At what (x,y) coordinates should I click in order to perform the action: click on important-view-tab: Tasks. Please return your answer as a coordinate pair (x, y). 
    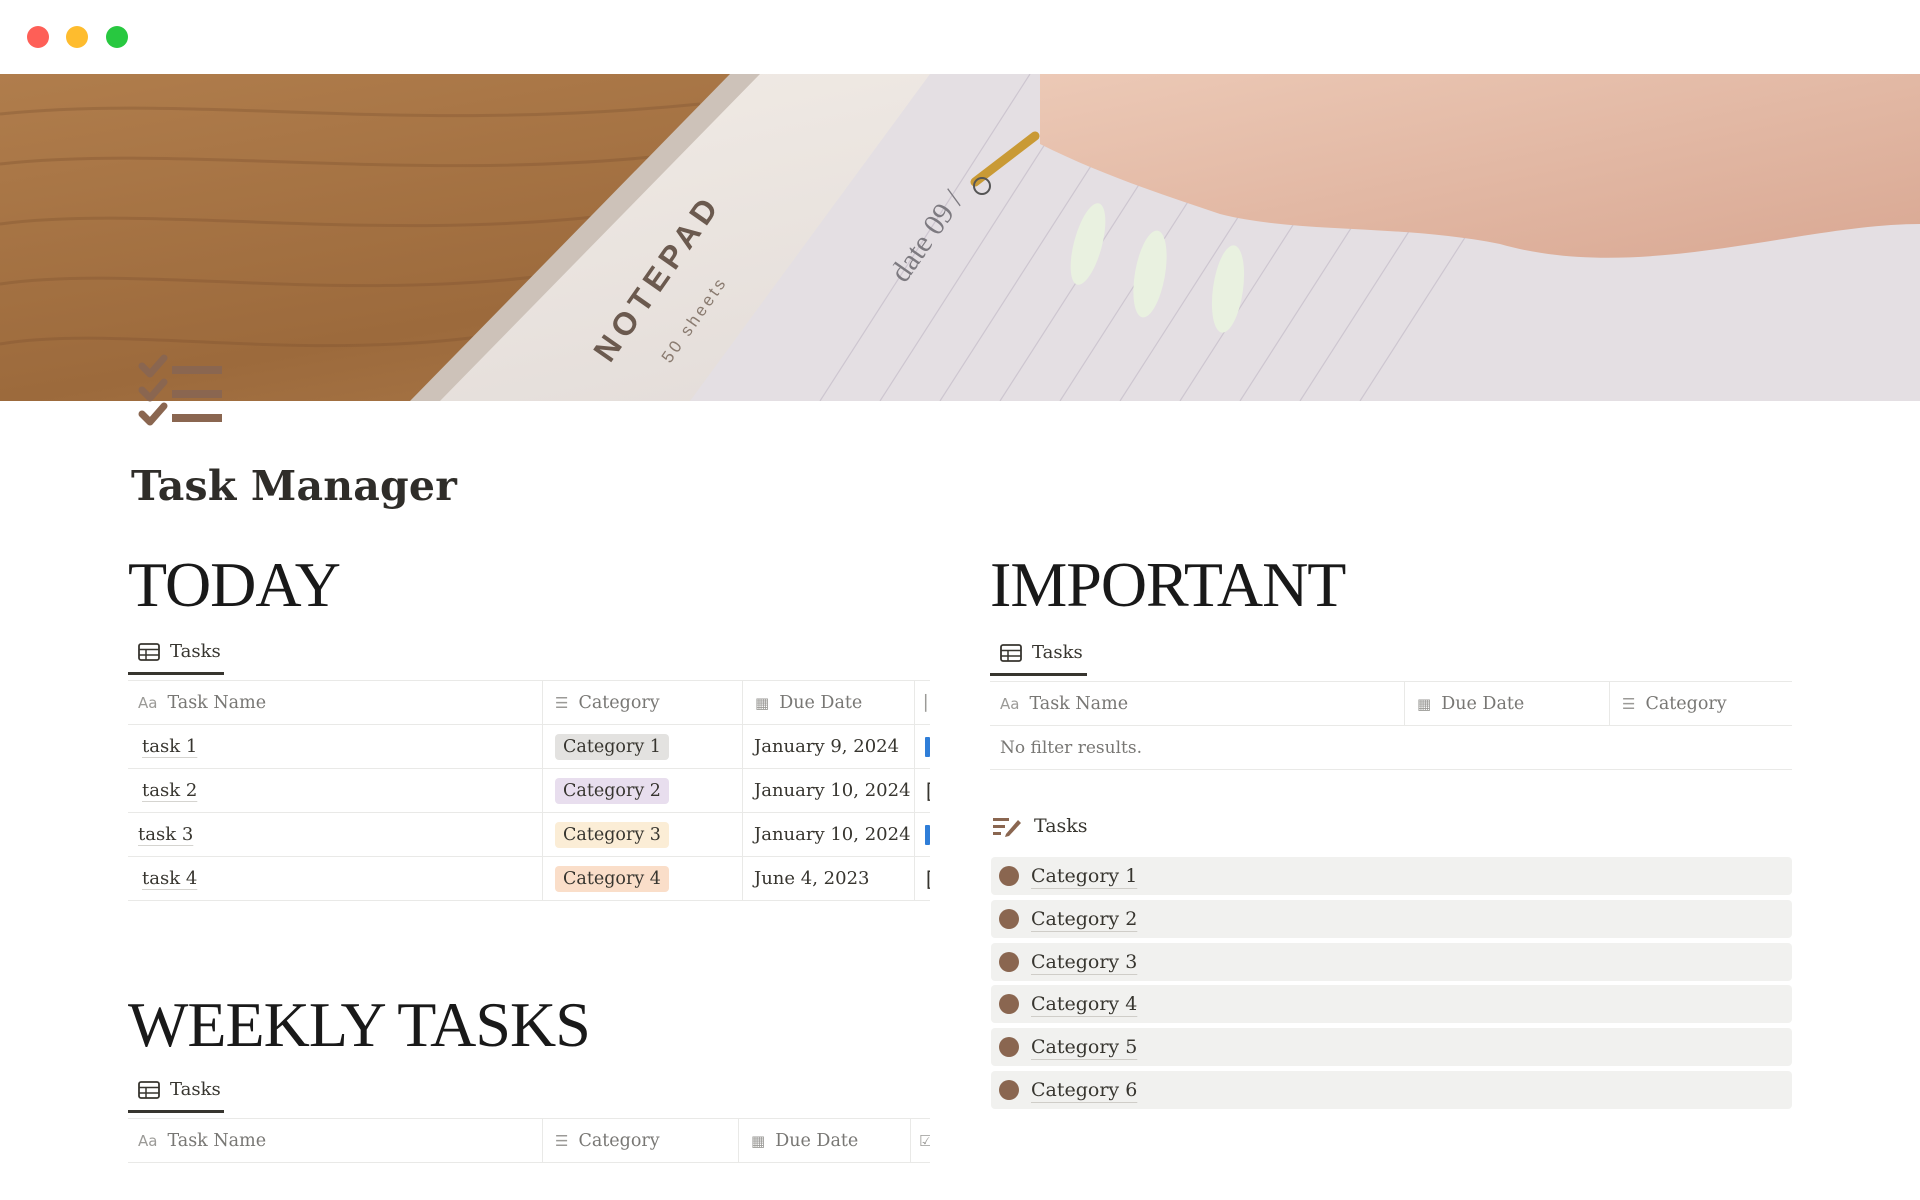
    Looking at the image, I should click on (1038, 654).